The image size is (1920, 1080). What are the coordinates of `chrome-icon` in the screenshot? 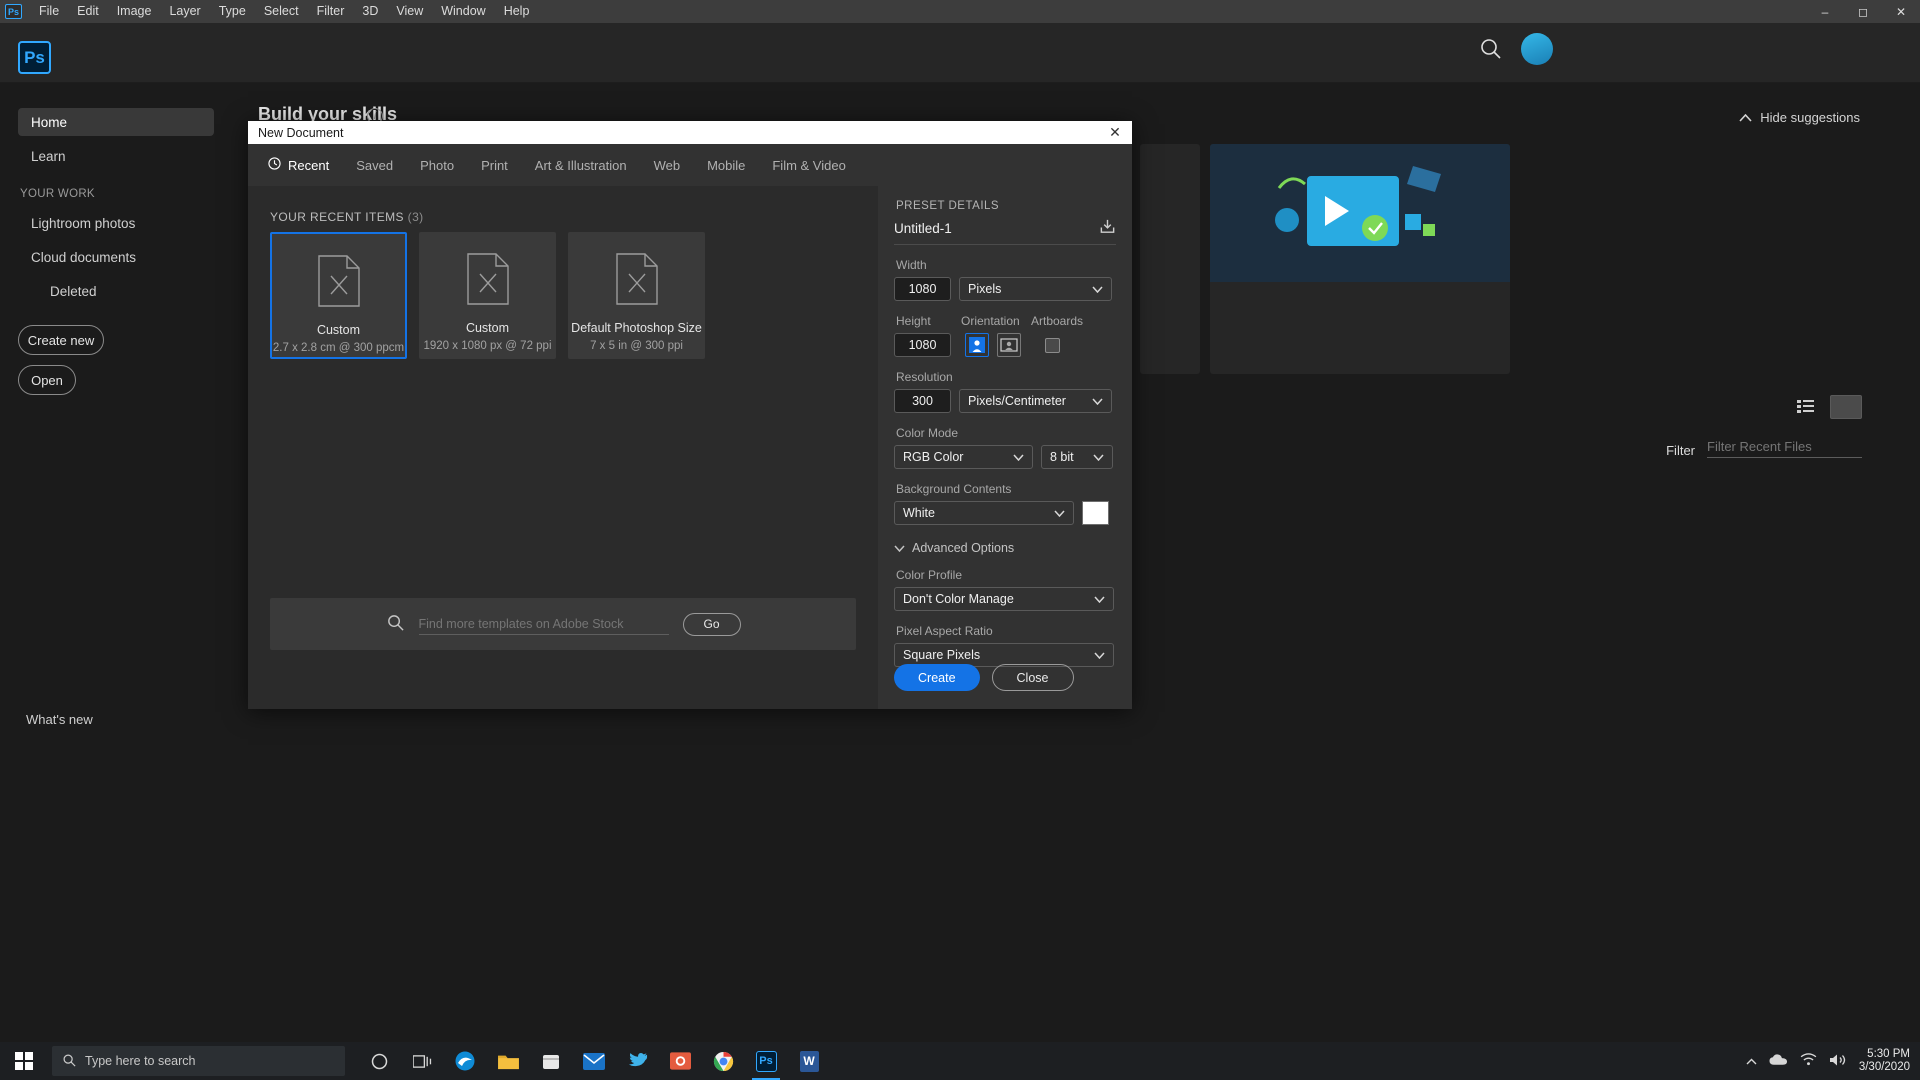 It's located at (723, 1061).